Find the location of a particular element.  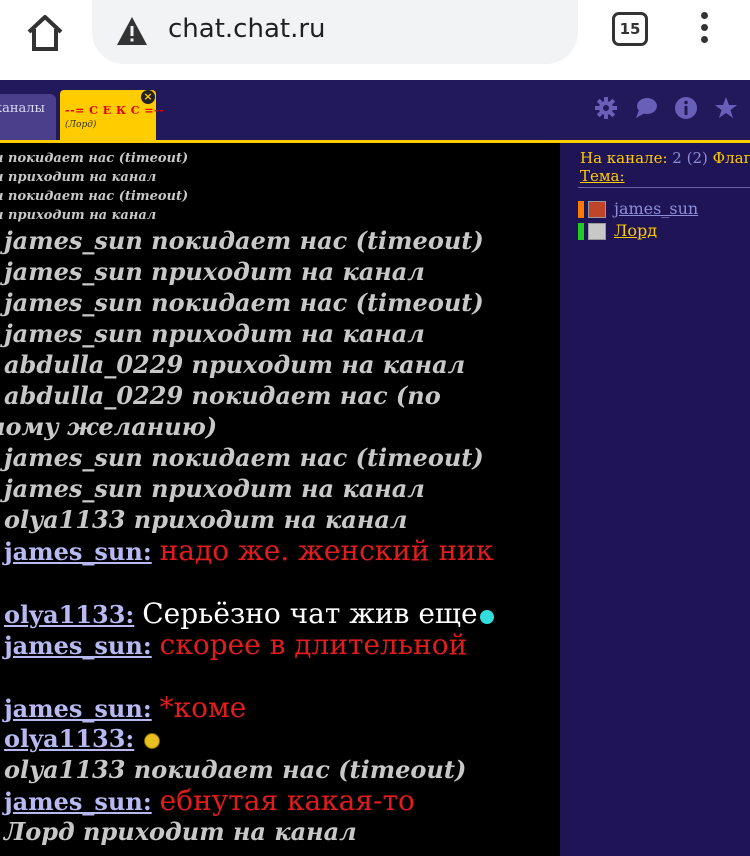

browser-toolbar: chat.chat.ru 15 is located at coordinates (375, 40).